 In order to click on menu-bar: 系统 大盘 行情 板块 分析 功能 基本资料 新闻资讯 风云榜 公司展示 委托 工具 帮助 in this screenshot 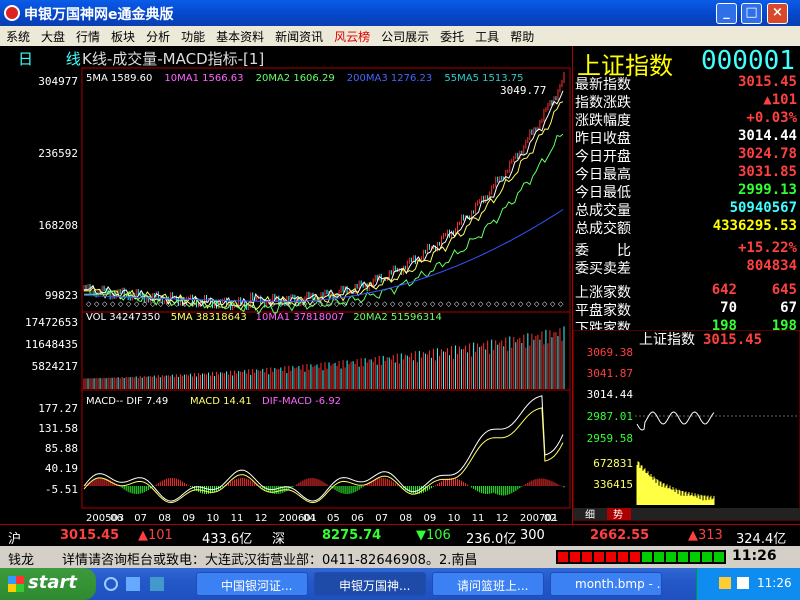, I will do `click(400, 36)`.